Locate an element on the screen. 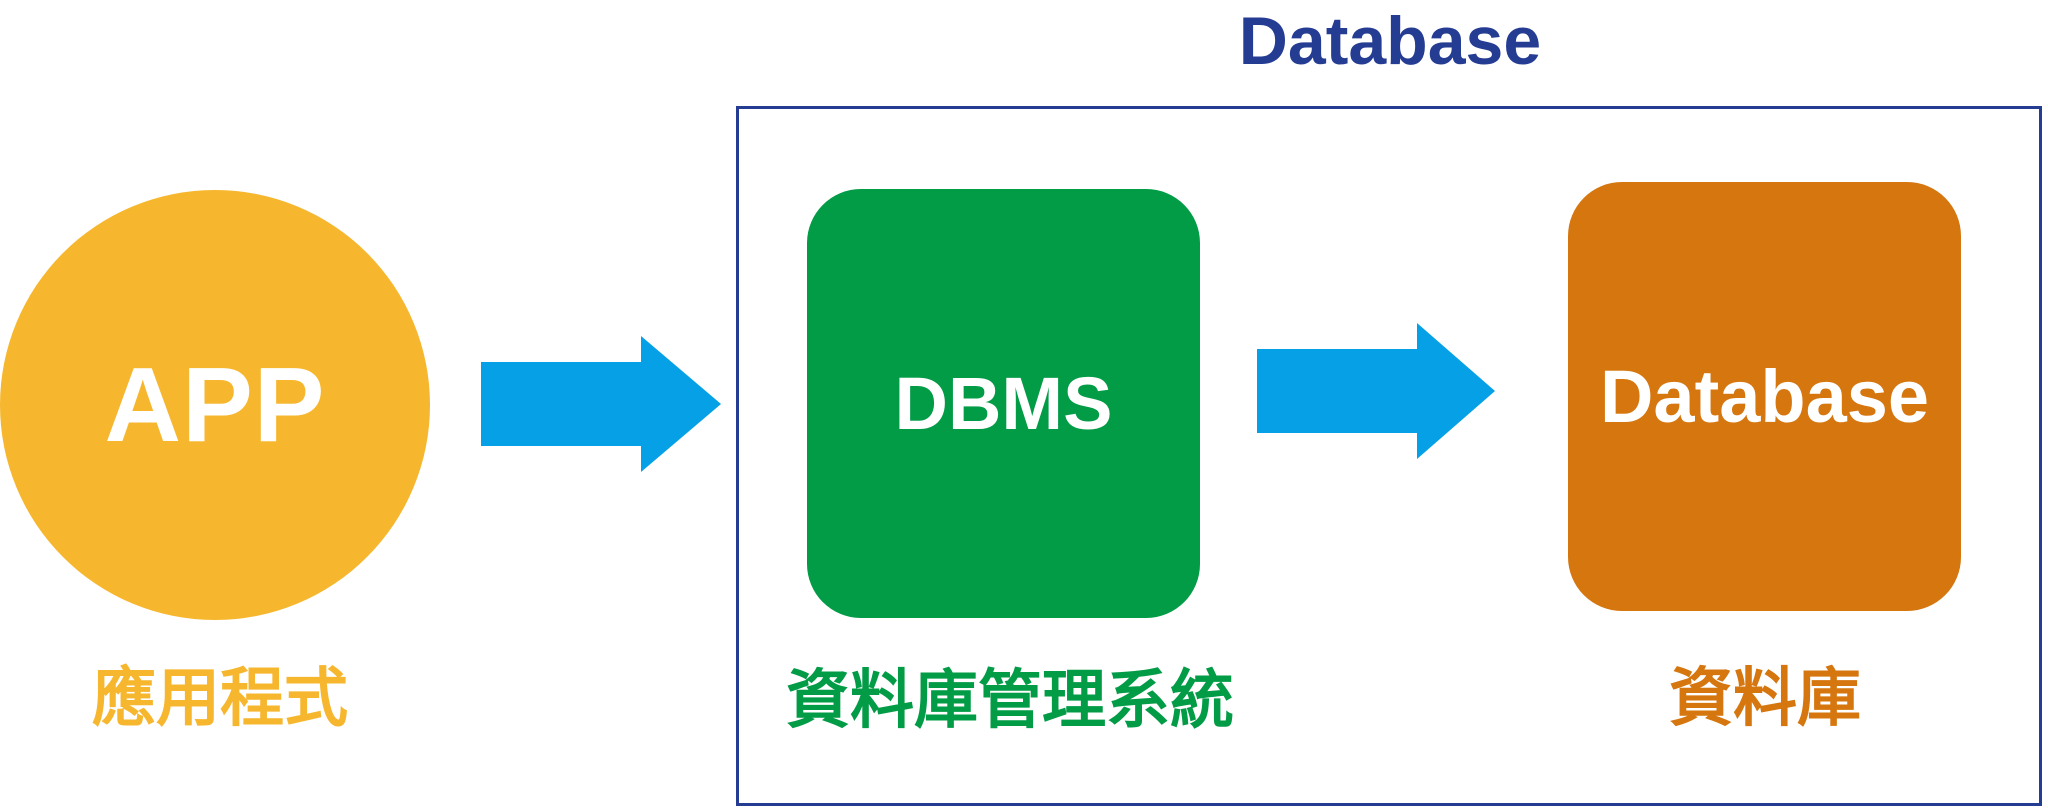 The image size is (2048, 810). dbms-node-label: DBMS is located at coordinates (1003, 403).